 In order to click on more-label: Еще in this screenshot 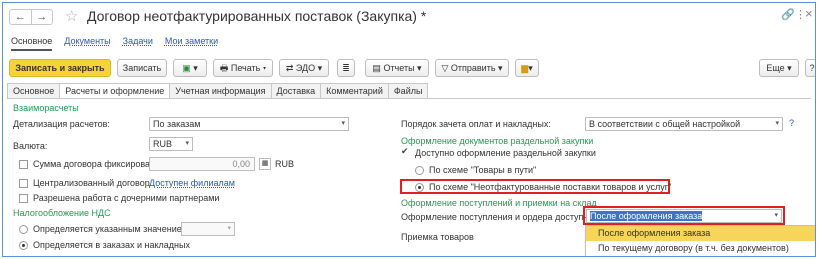, I will do `click(775, 68)`.